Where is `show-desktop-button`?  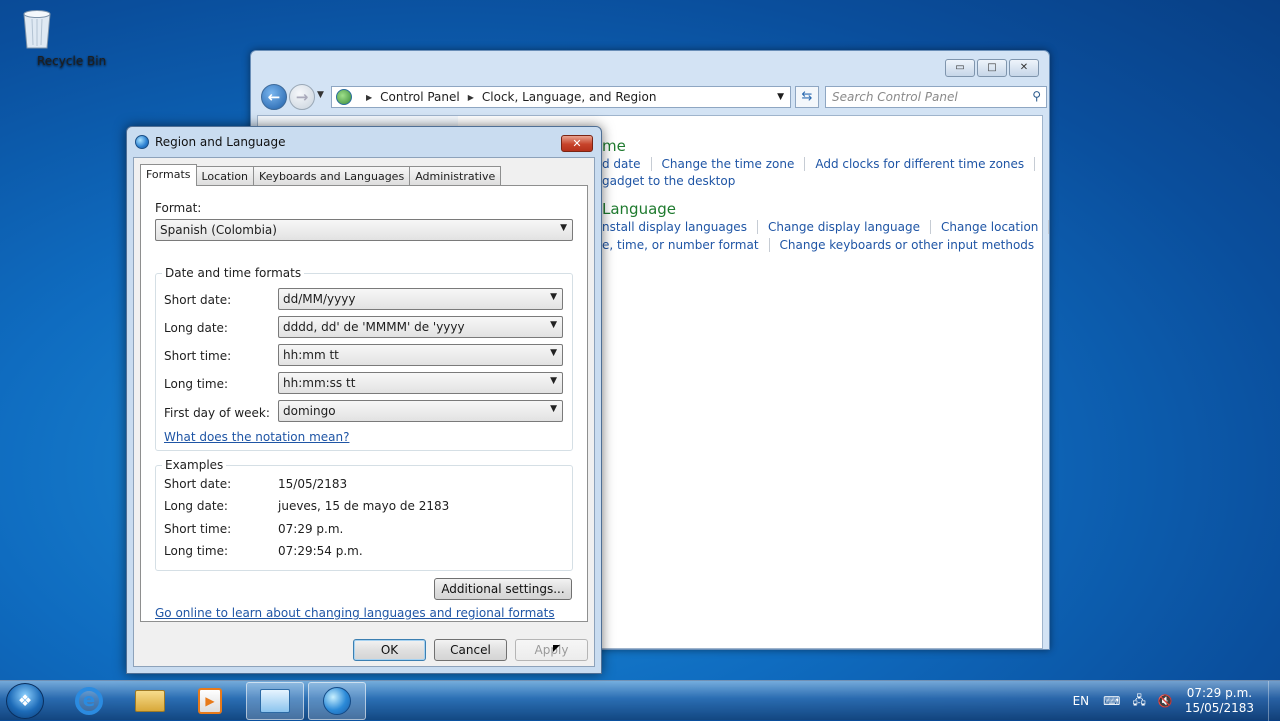
show-desktop-button is located at coordinates (1274, 701).